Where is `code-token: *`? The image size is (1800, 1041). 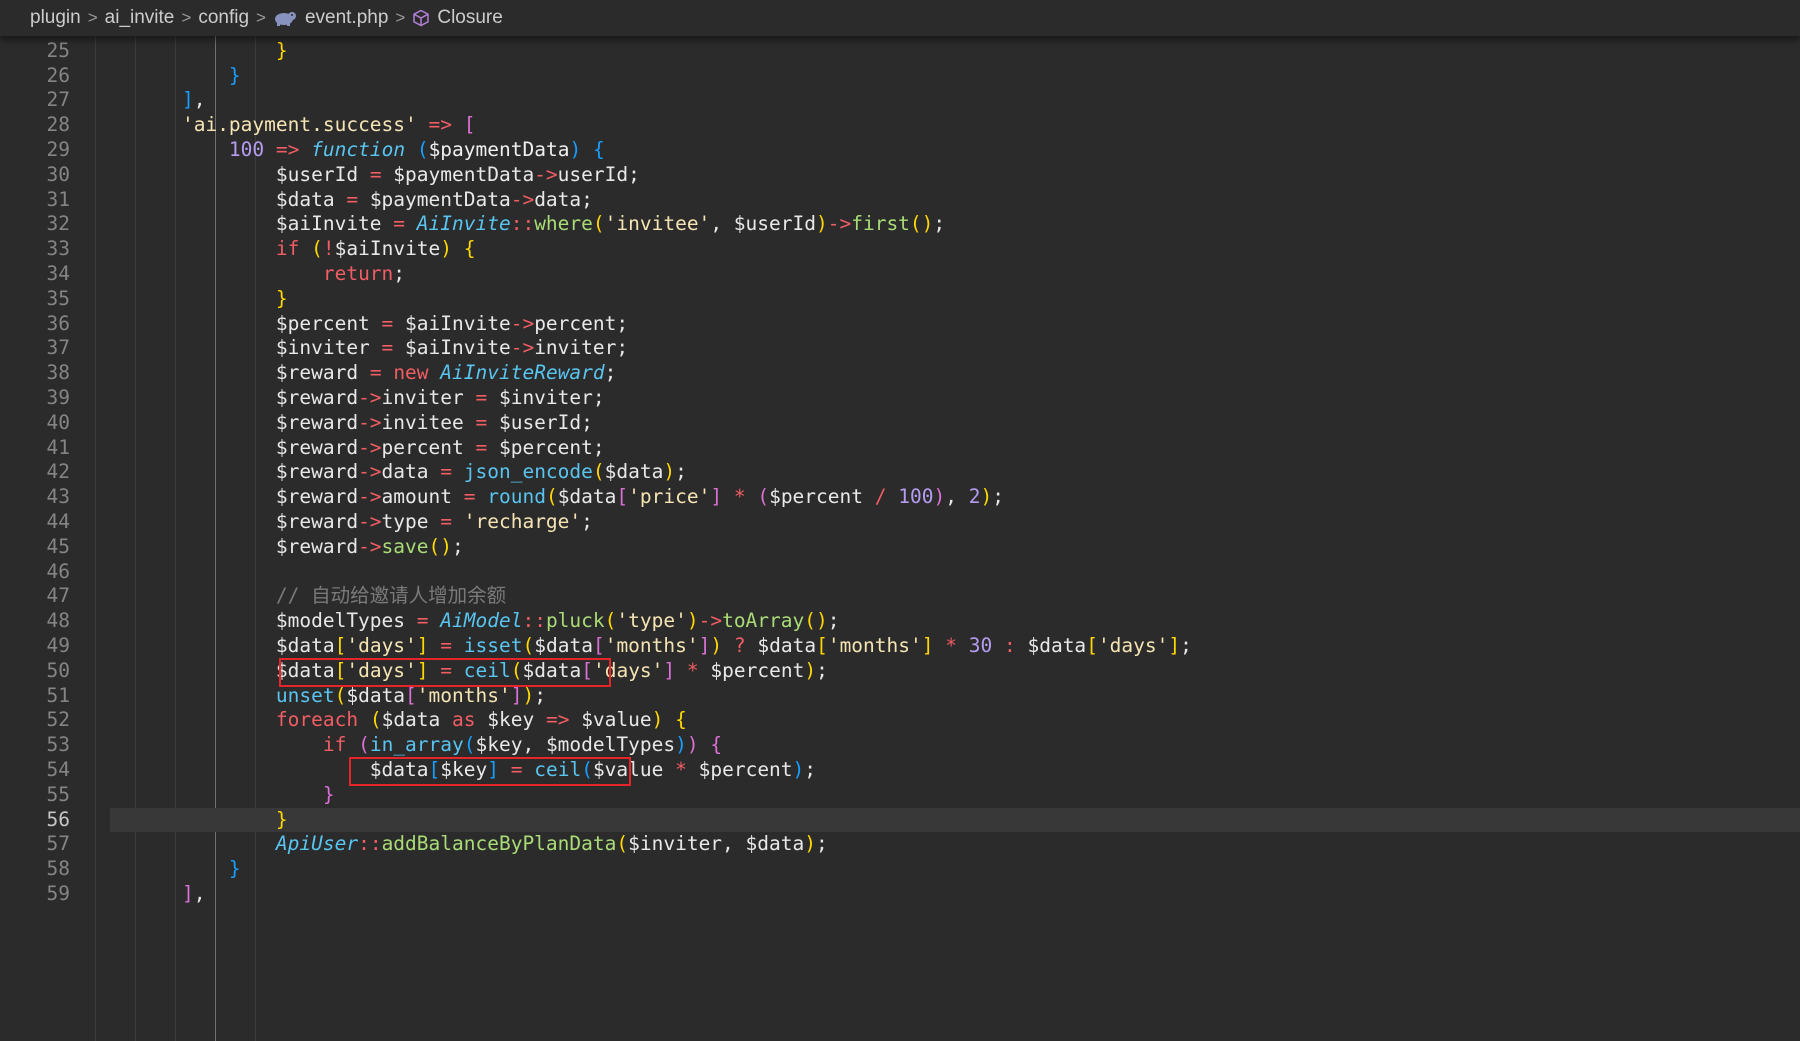
code-token: * is located at coordinates (739, 497).